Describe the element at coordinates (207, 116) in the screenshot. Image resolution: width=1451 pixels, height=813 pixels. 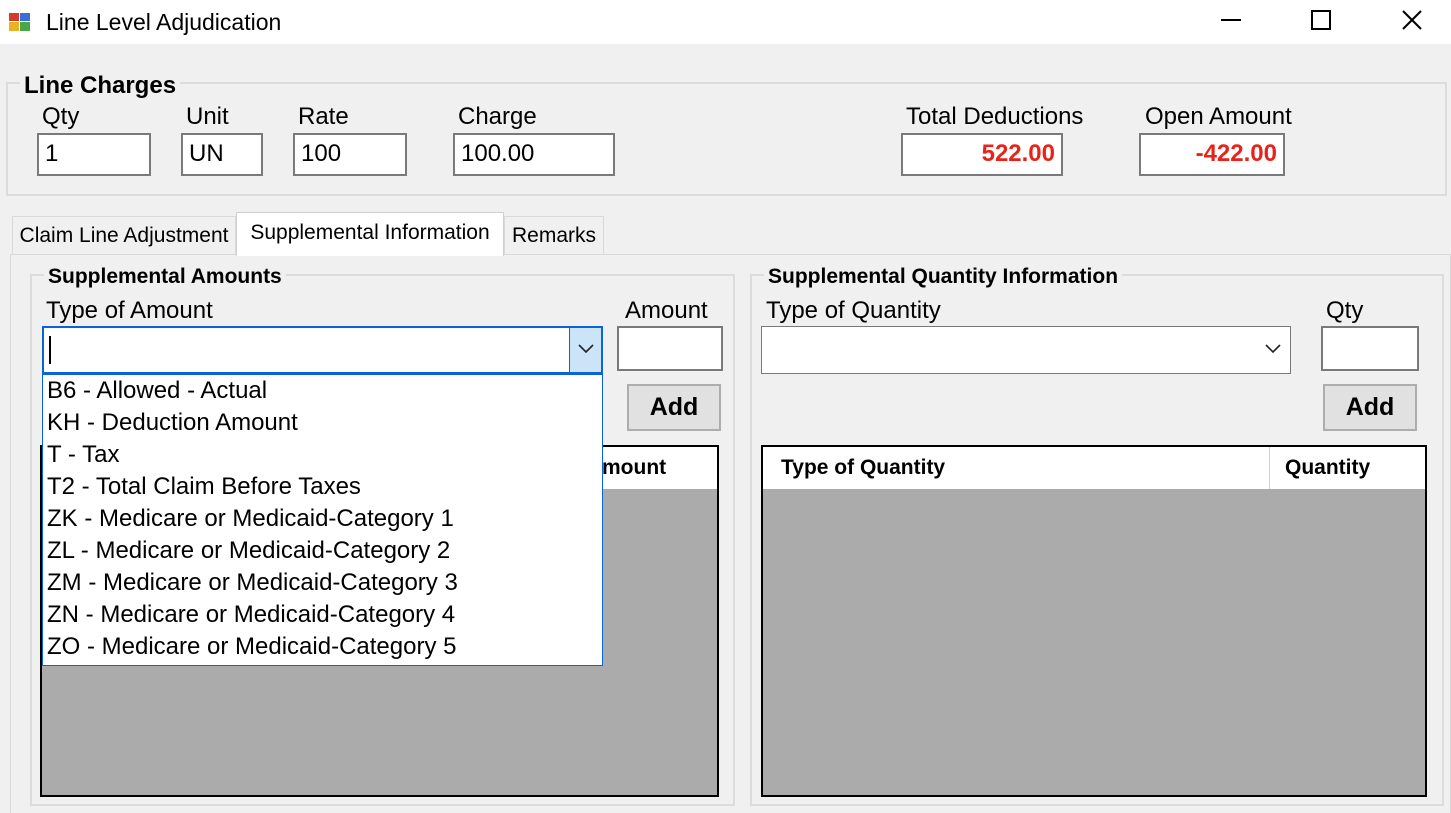
I see `unit-label: Unit` at that location.